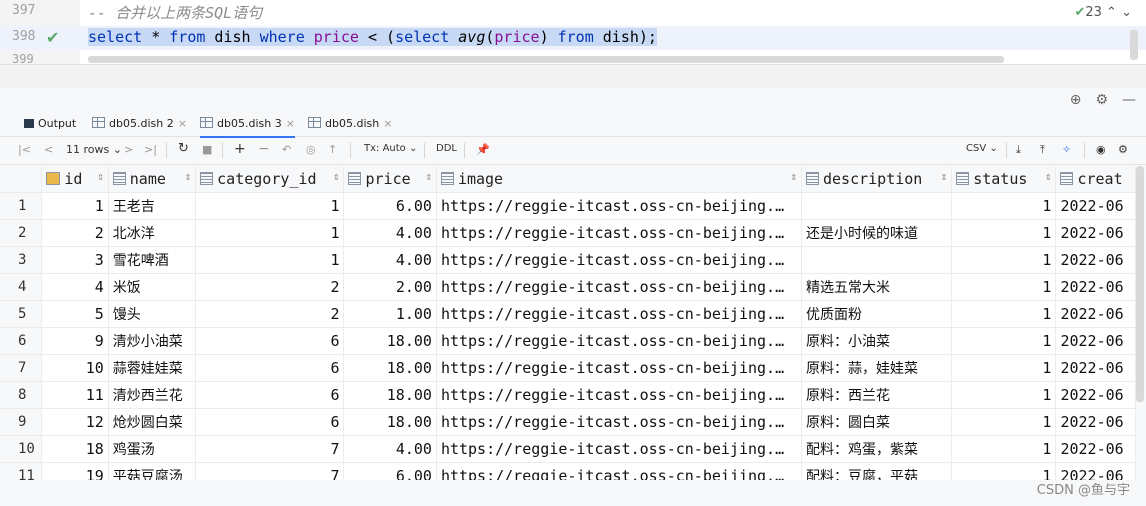  I want to click on cell-name: 鸡蛋汤, so click(152, 449).